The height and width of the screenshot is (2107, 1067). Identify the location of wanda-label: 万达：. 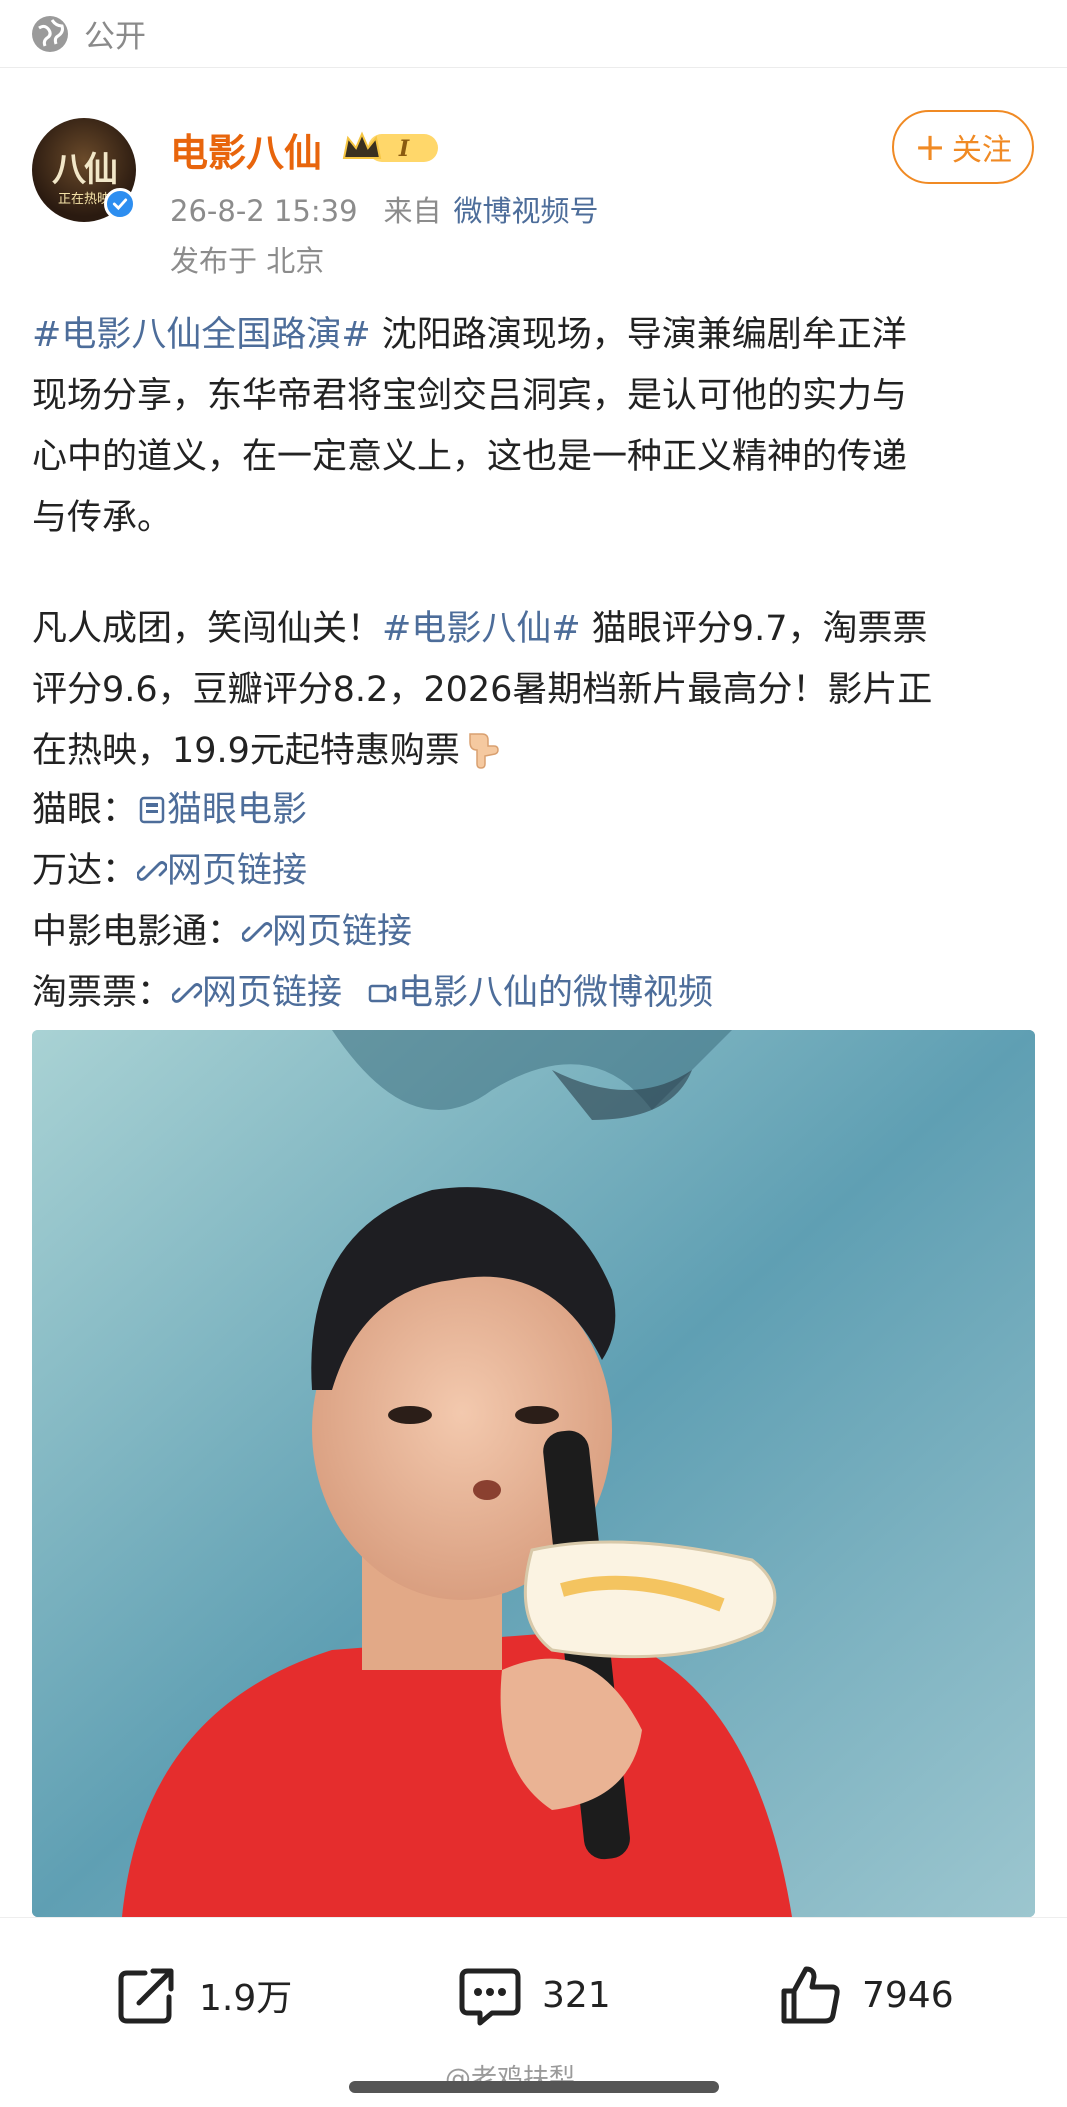
(85, 871).